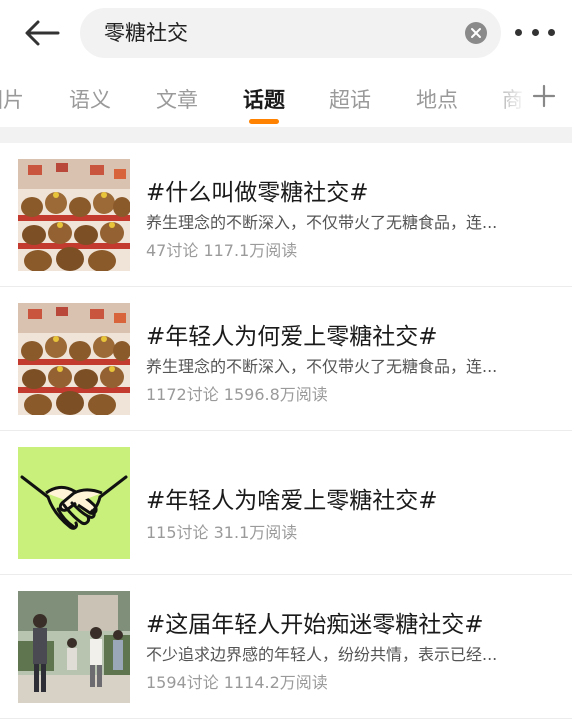 Image resolution: width=572 pixels, height=726 pixels. Describe the element at coordinates (12, 99) in the screenshot. I see `tab-images: 图片` at that location.